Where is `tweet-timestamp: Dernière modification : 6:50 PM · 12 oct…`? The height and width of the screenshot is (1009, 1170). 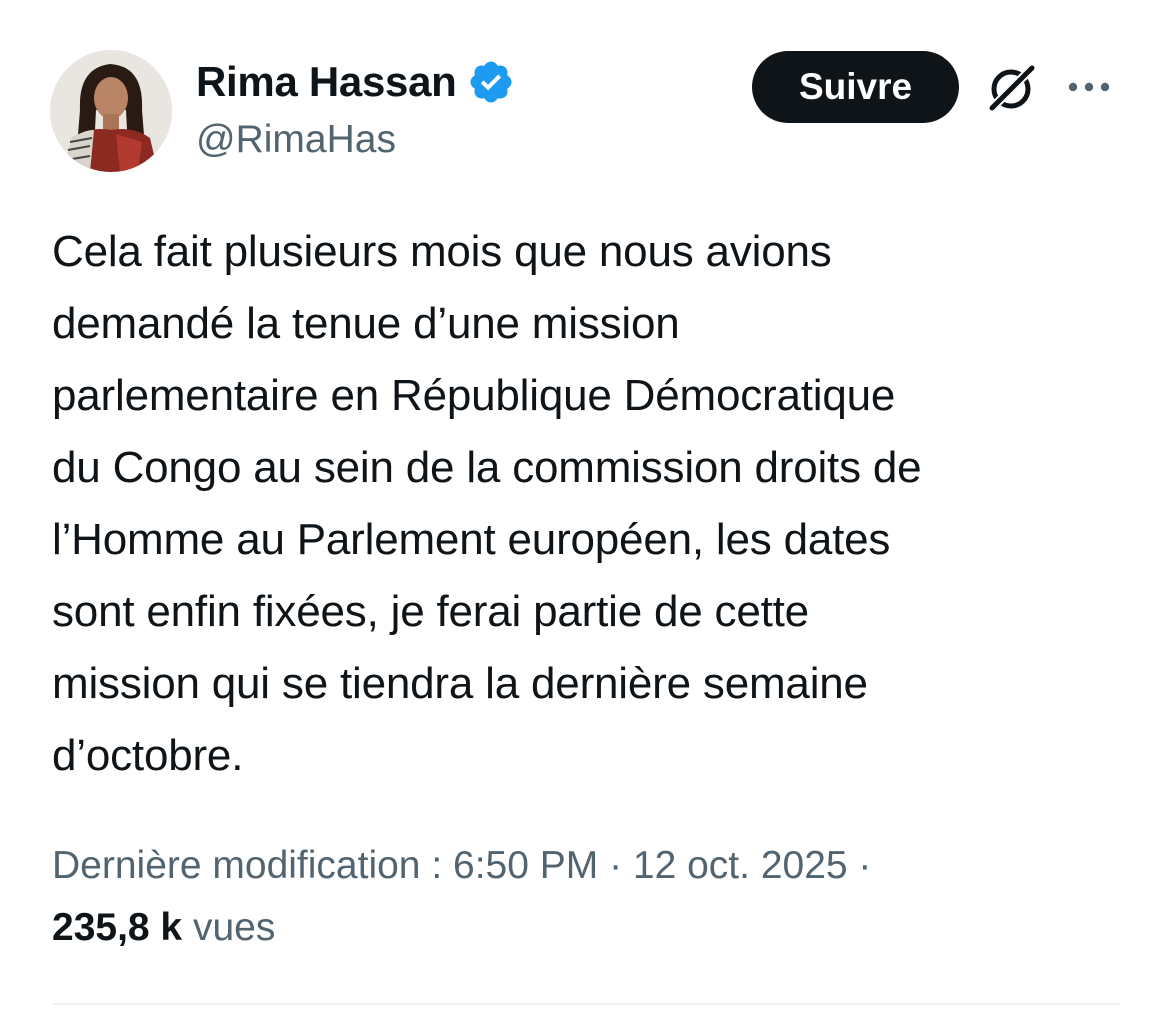 tweet-timestamp: Dernière modification : 6:50 PM · 12 oct… is located at coordinates (461, 866).